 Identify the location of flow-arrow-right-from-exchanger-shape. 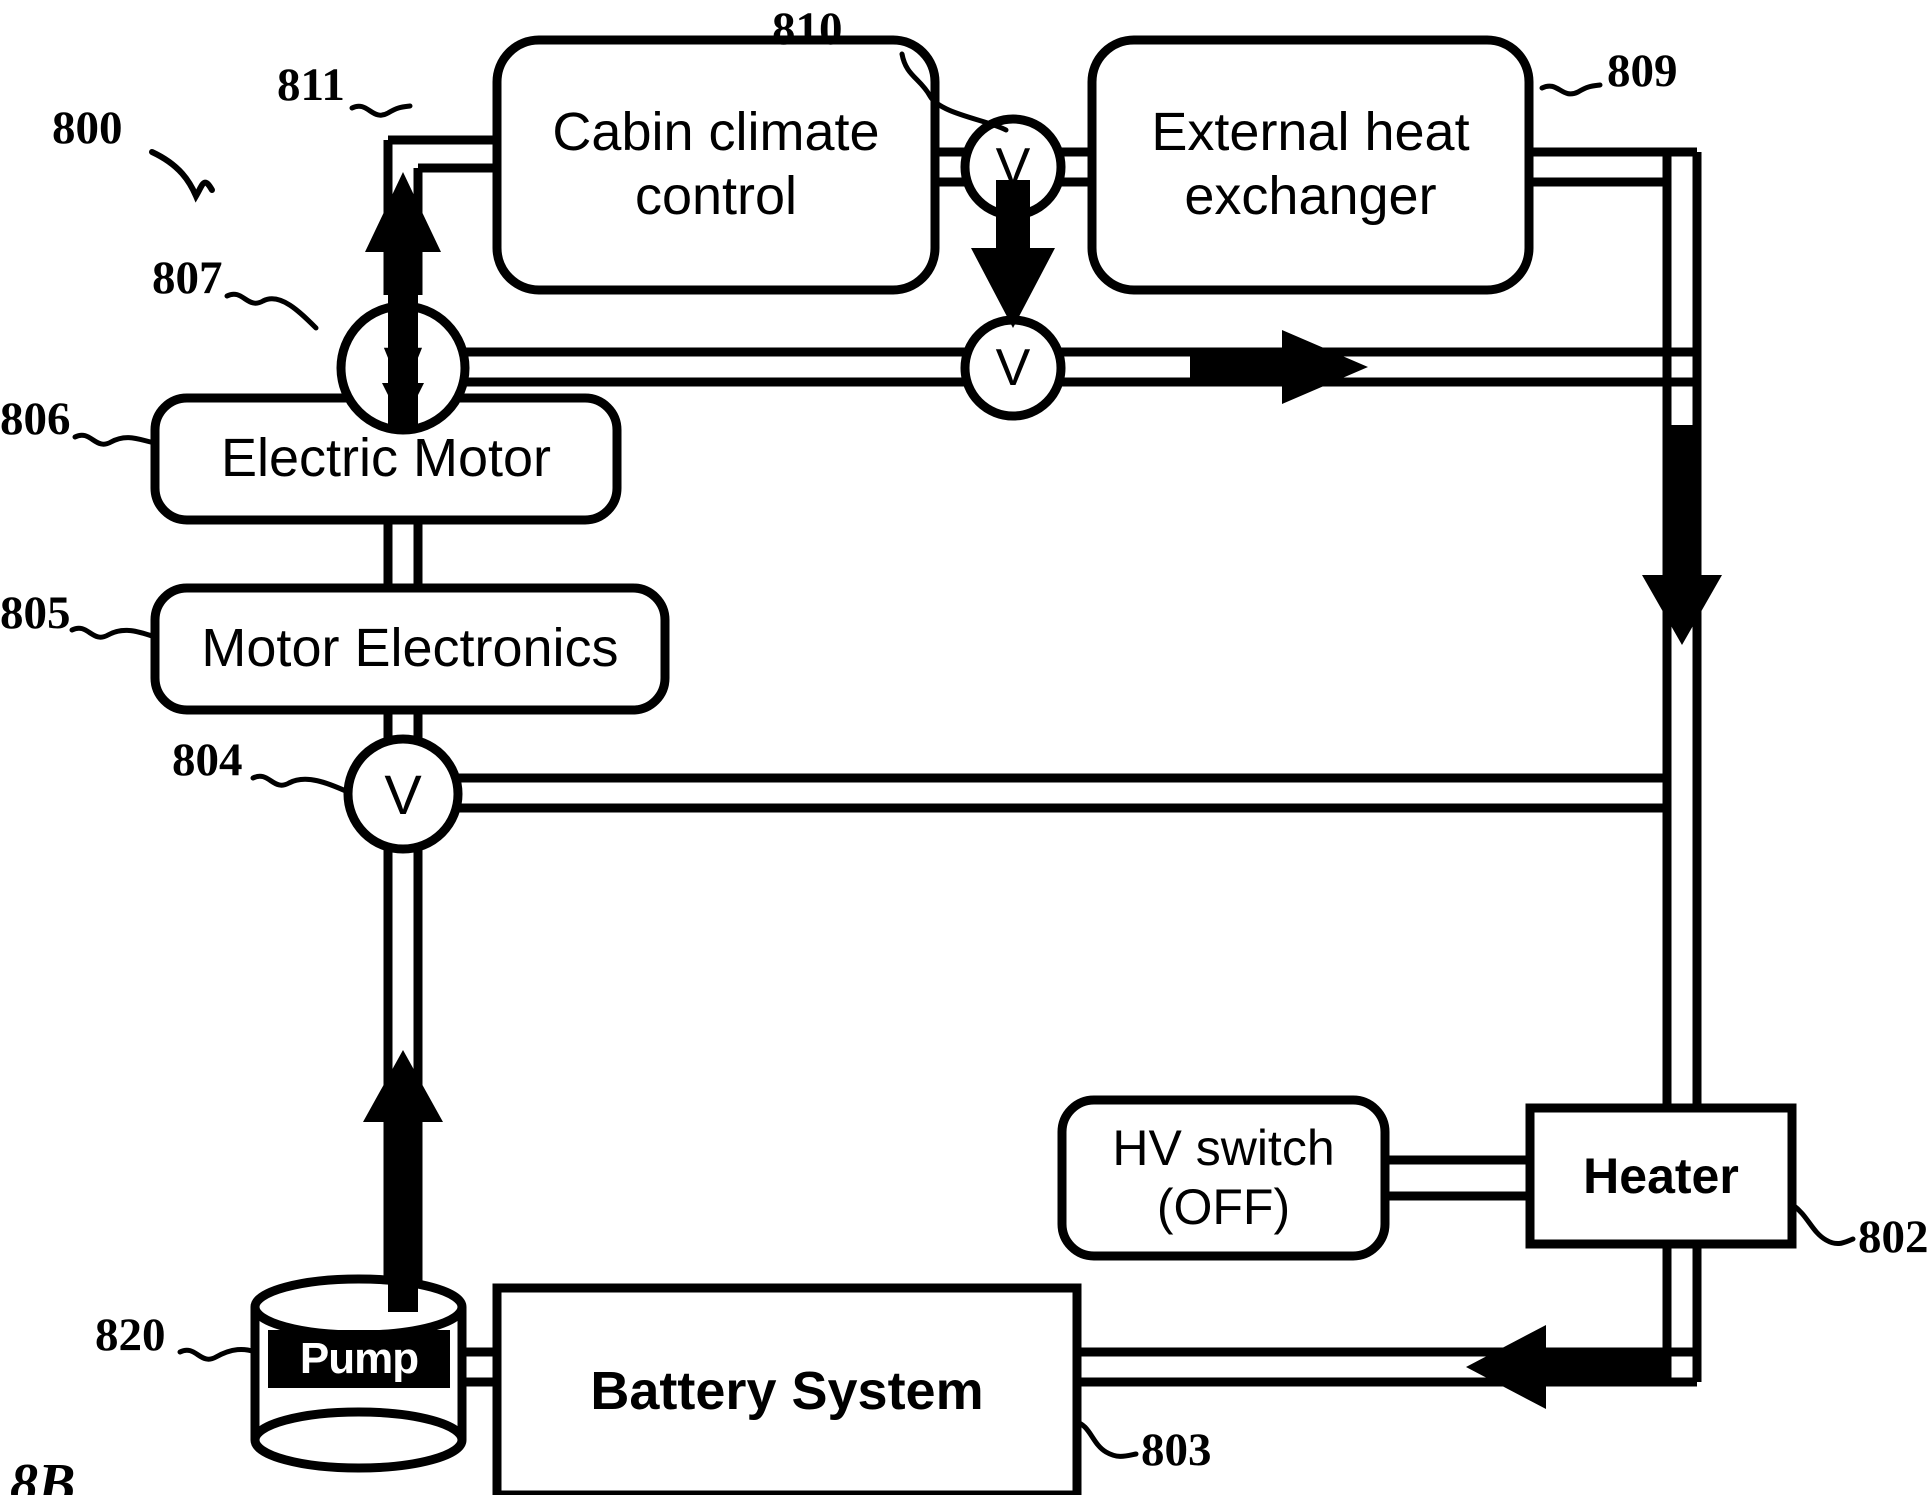
(1279, 367).